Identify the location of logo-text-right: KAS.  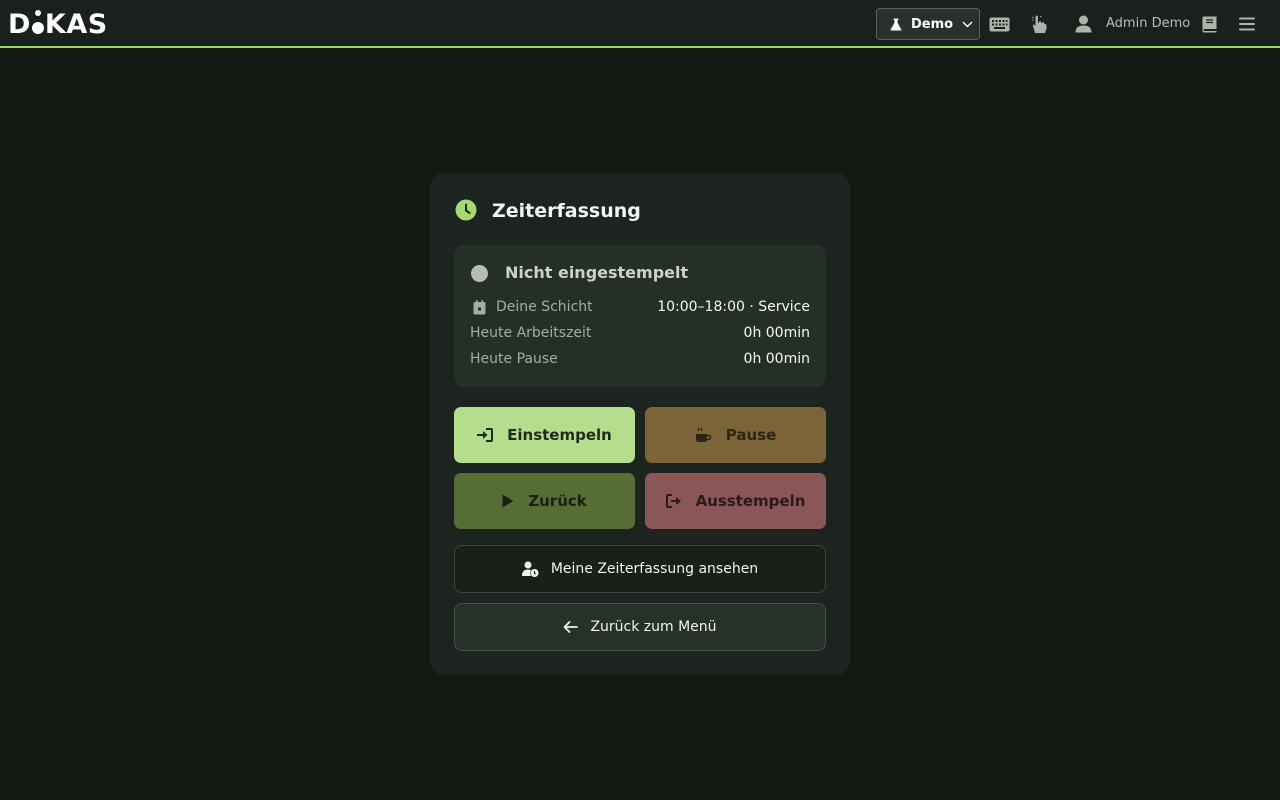
(76, 24).